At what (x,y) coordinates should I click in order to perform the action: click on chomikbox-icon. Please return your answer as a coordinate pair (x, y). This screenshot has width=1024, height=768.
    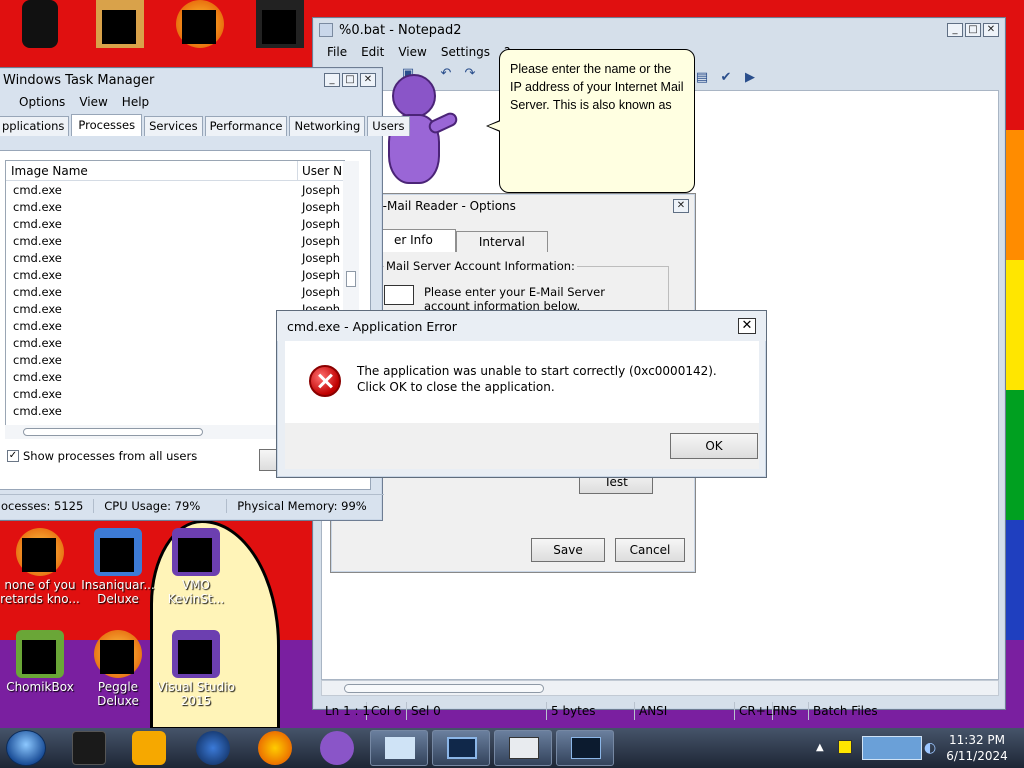
    Looking at the image, I should click on (40, 654).